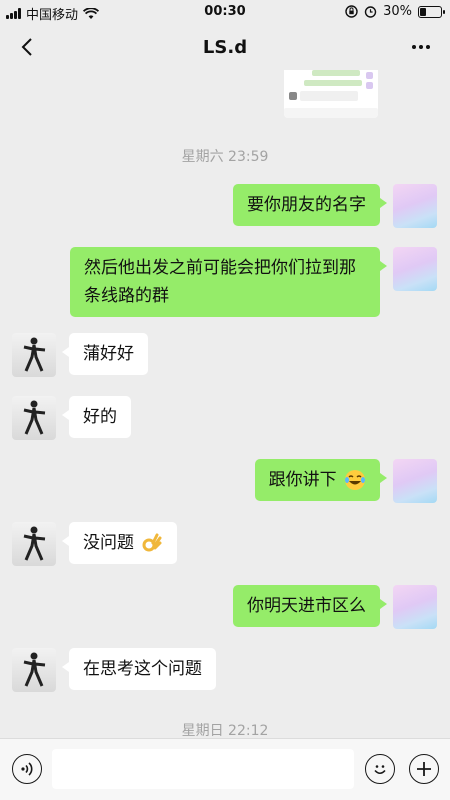  I want to click on plus-icon, so click(424, 769).